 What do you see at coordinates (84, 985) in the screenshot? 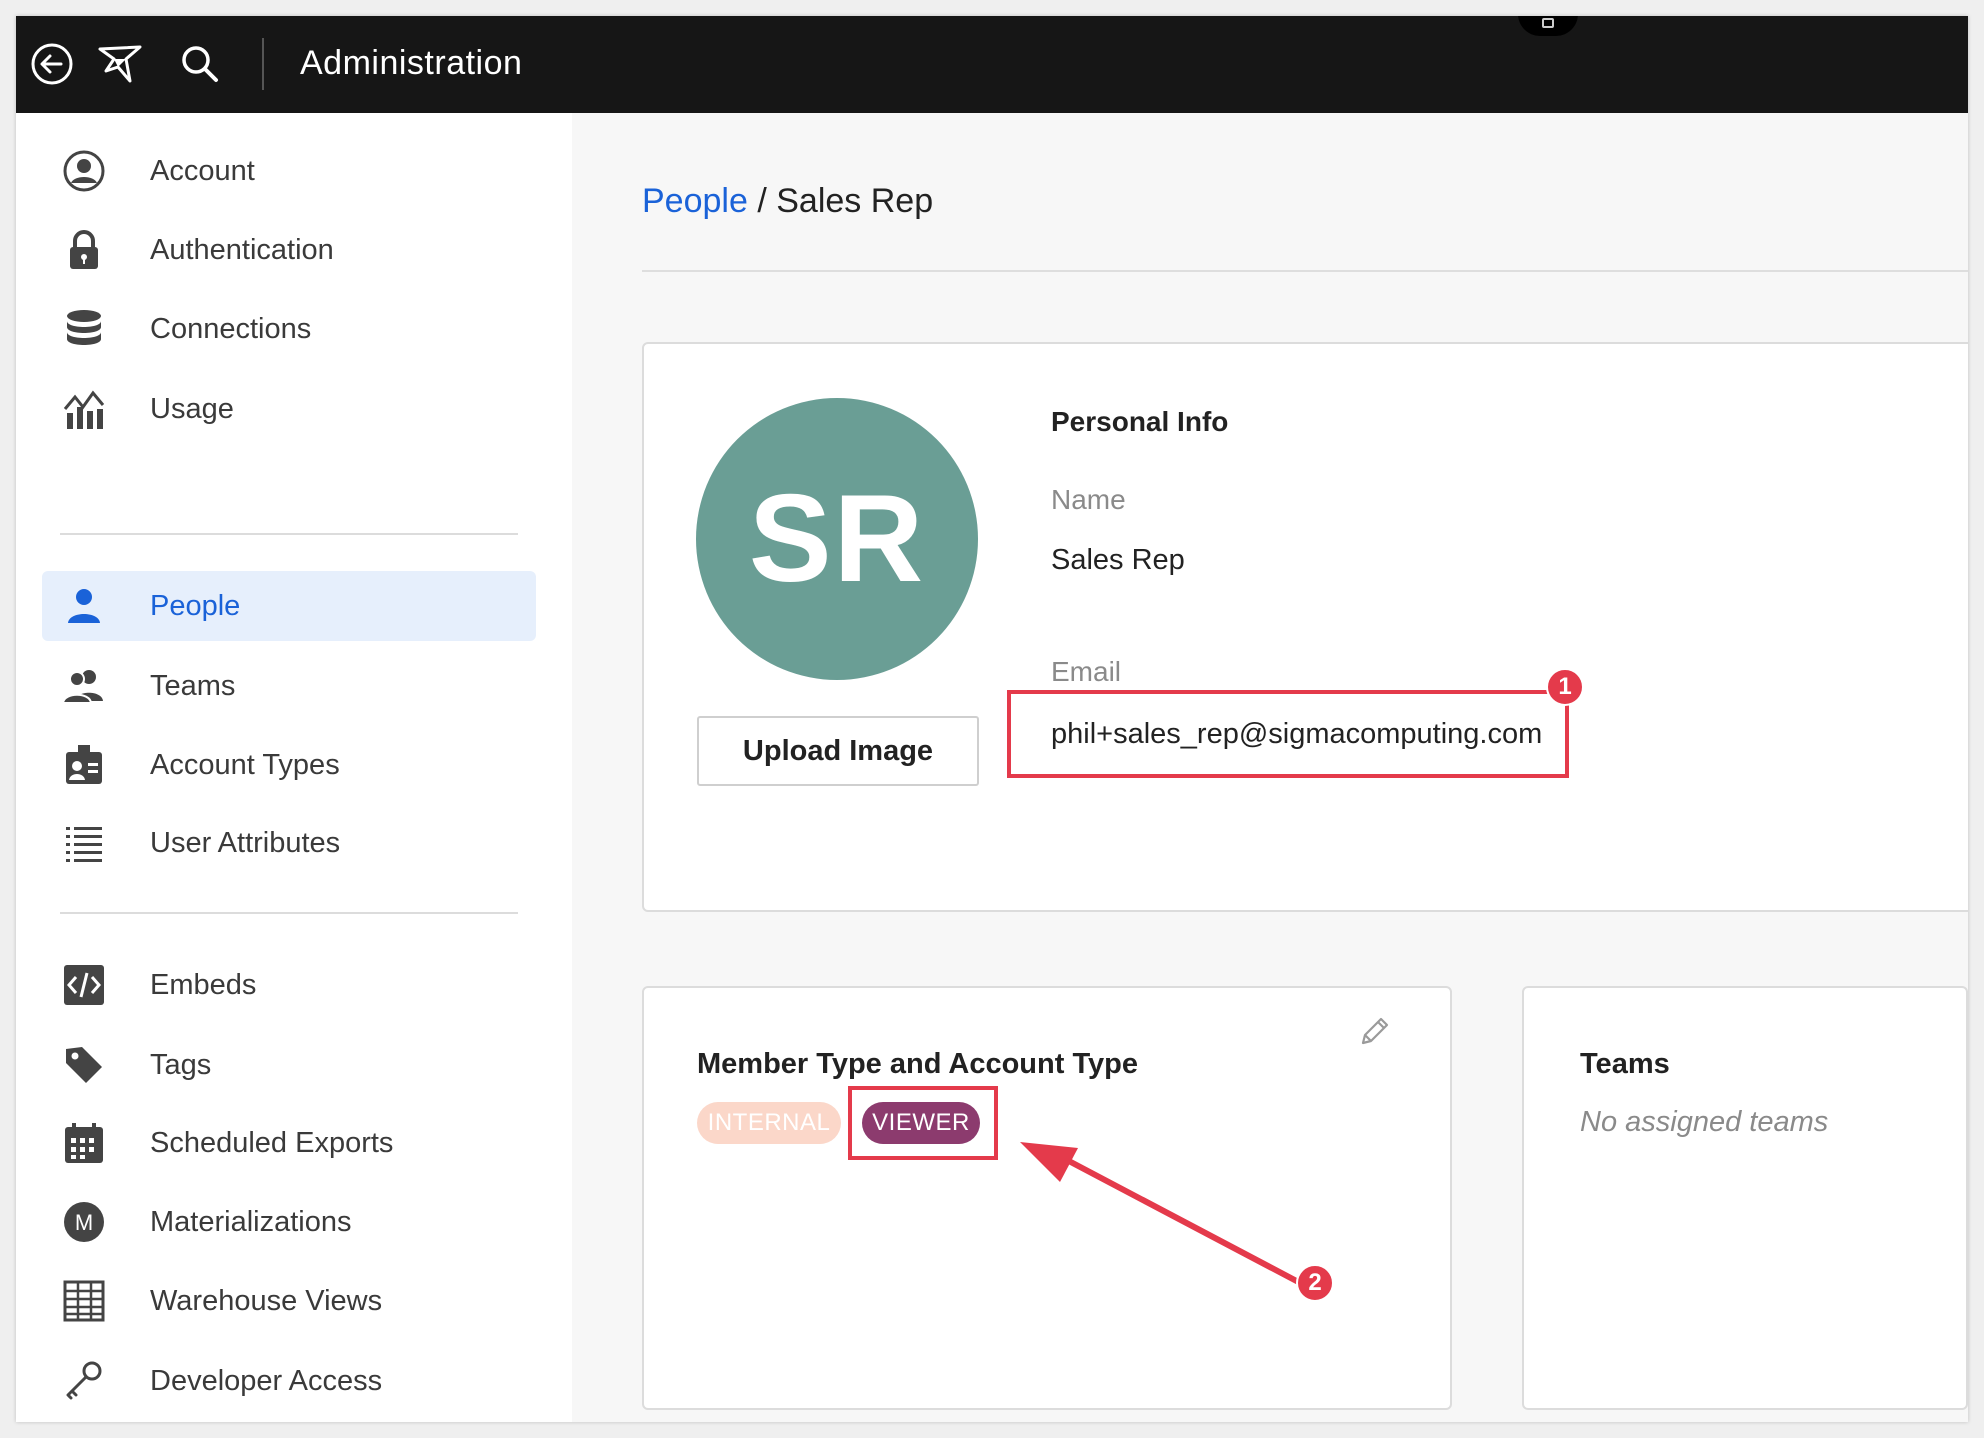
I see `code-icon` at bounding box center [84, 985].